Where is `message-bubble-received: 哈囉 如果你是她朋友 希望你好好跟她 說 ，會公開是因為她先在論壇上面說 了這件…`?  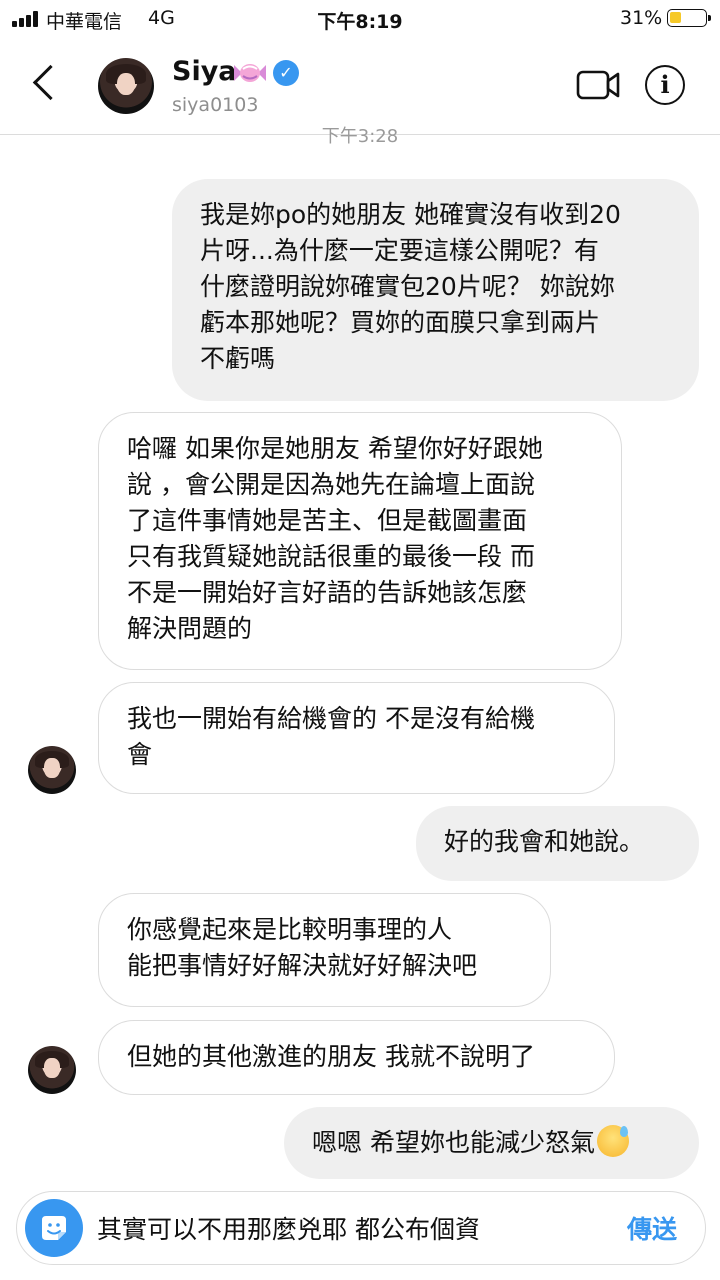
message-bubble-received: 哈囉 如果你是她朋友 希望你好好跟她 說 ，會公開是因為她先在論壇上面說 了這件… is located at coordinates (360, 541).